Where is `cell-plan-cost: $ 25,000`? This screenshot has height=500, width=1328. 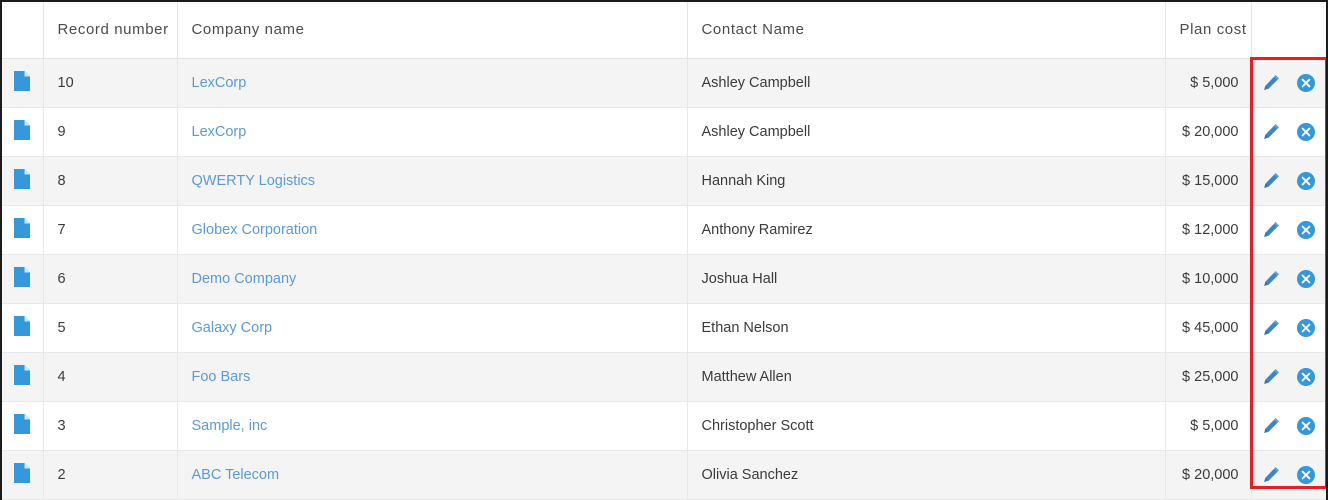 cell-plan-cost: $ 25,000 is located at coordinates (1208, 377).